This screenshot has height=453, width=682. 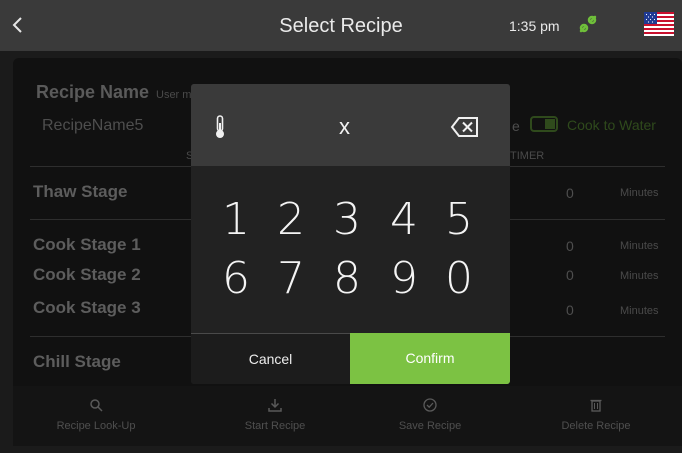 What do you see at coordinates (96, 405) in the screenshot?
I see `search-icon` at bounding box center [96, 405].